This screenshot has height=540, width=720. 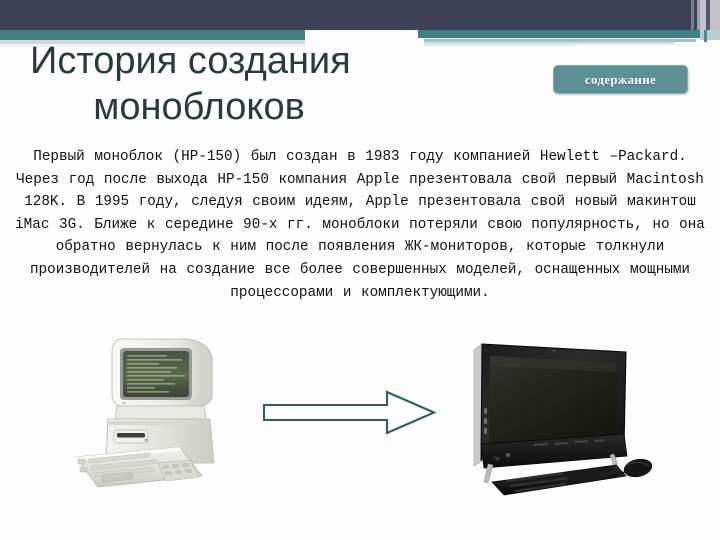 I want to click on header-navy-stripe-a, so click(x=692, y=15).